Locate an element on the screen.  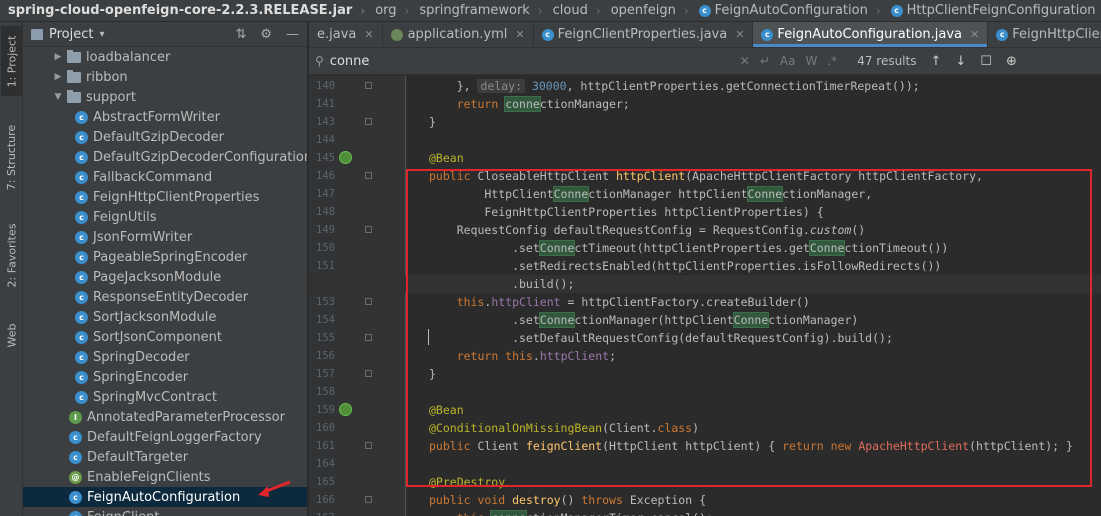
web-tool-label: Web is located at coordinates (12, 335).